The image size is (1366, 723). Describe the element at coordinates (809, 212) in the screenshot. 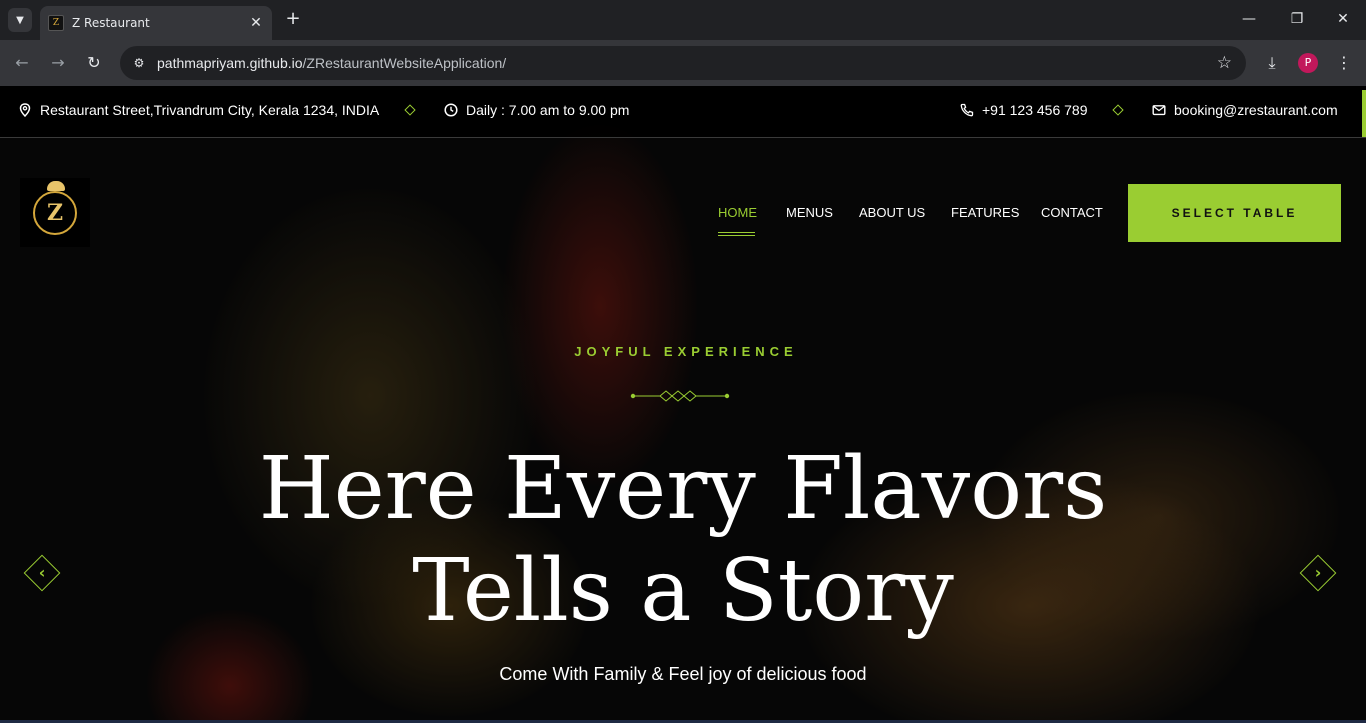

I see `nav-menus: MENUS` at that location.